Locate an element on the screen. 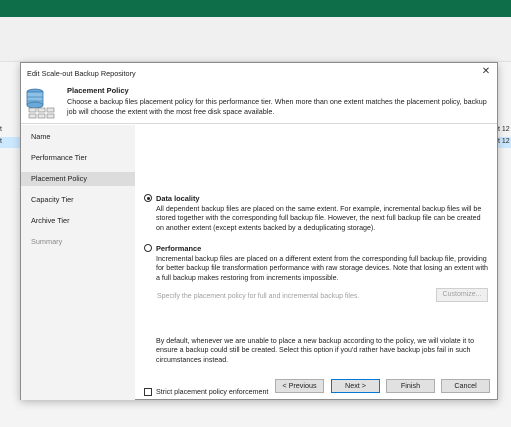 The image size is (511, 427). finish-button: Finish is located at coordinates (410, 386).